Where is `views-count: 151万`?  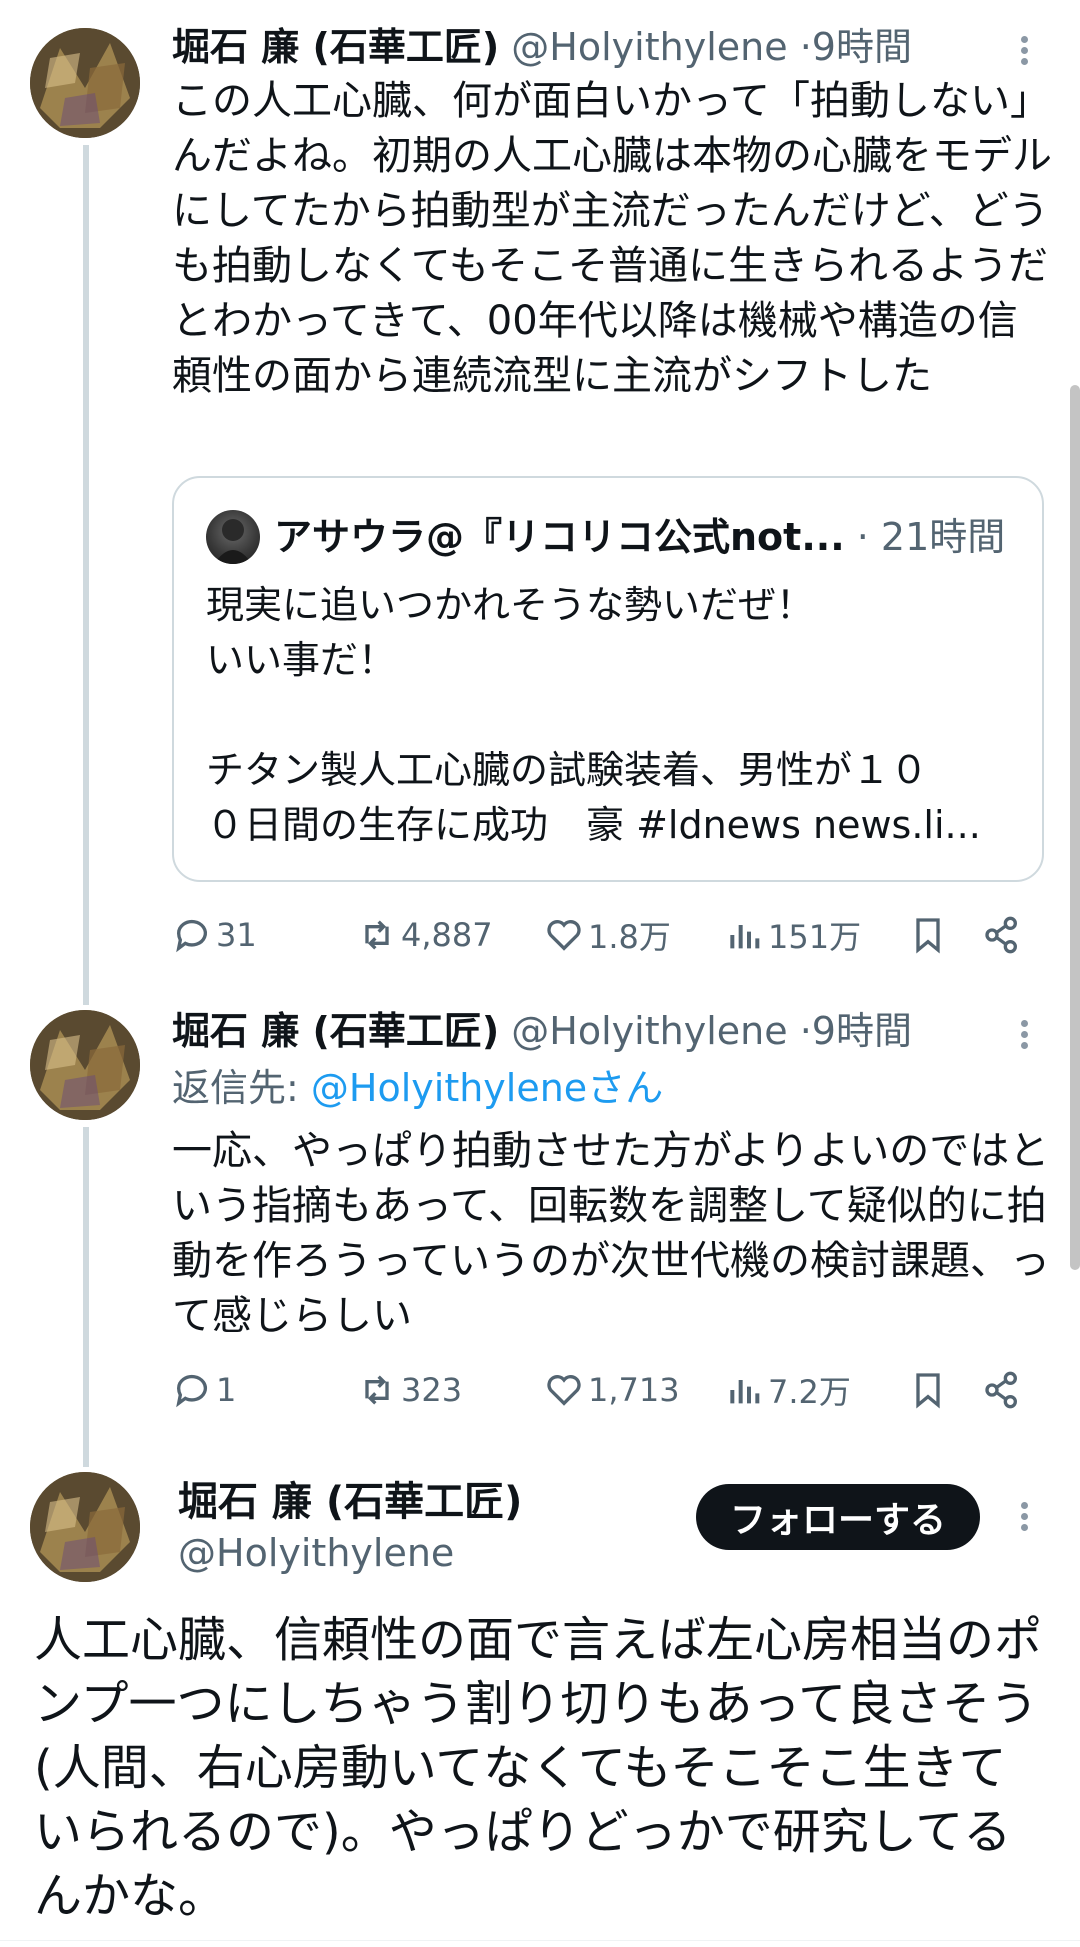
views-count: 151万 is located at coordinates (815, 937).